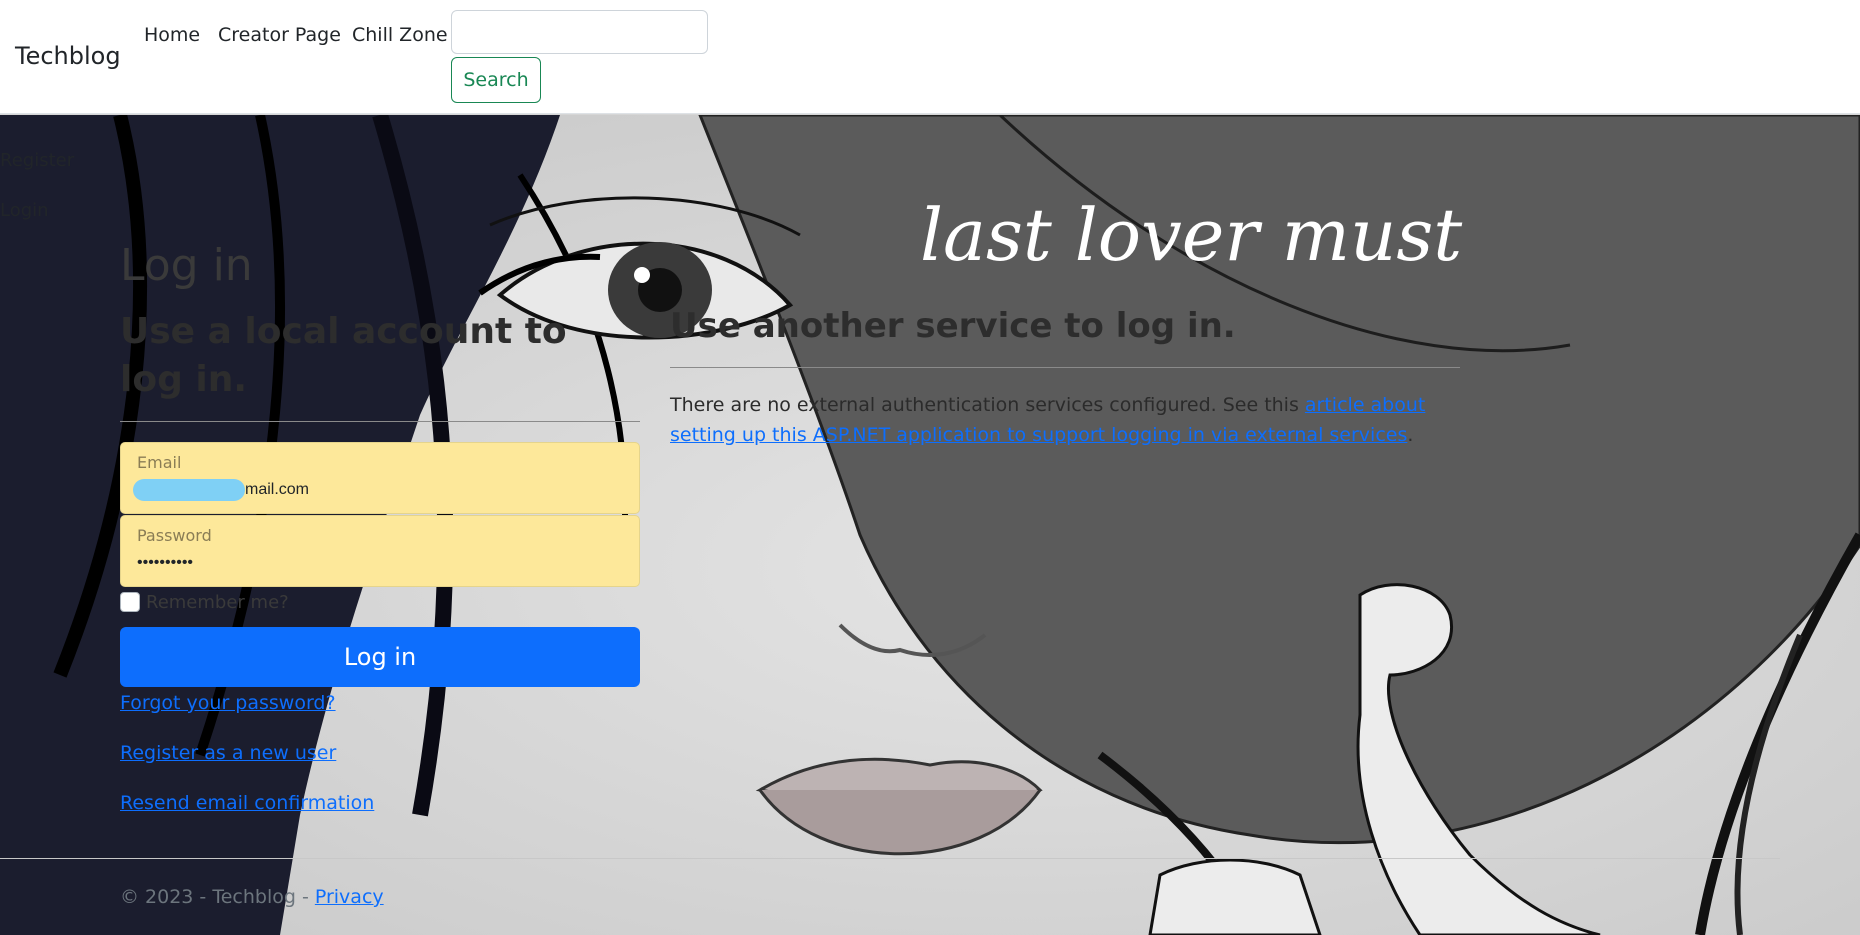 This screenshot has width=1860, height=935. What do you see at coordinates (228, 753) in the screenshot?
I see `register-link: Register as a new user` at bounding box center [228, 753].